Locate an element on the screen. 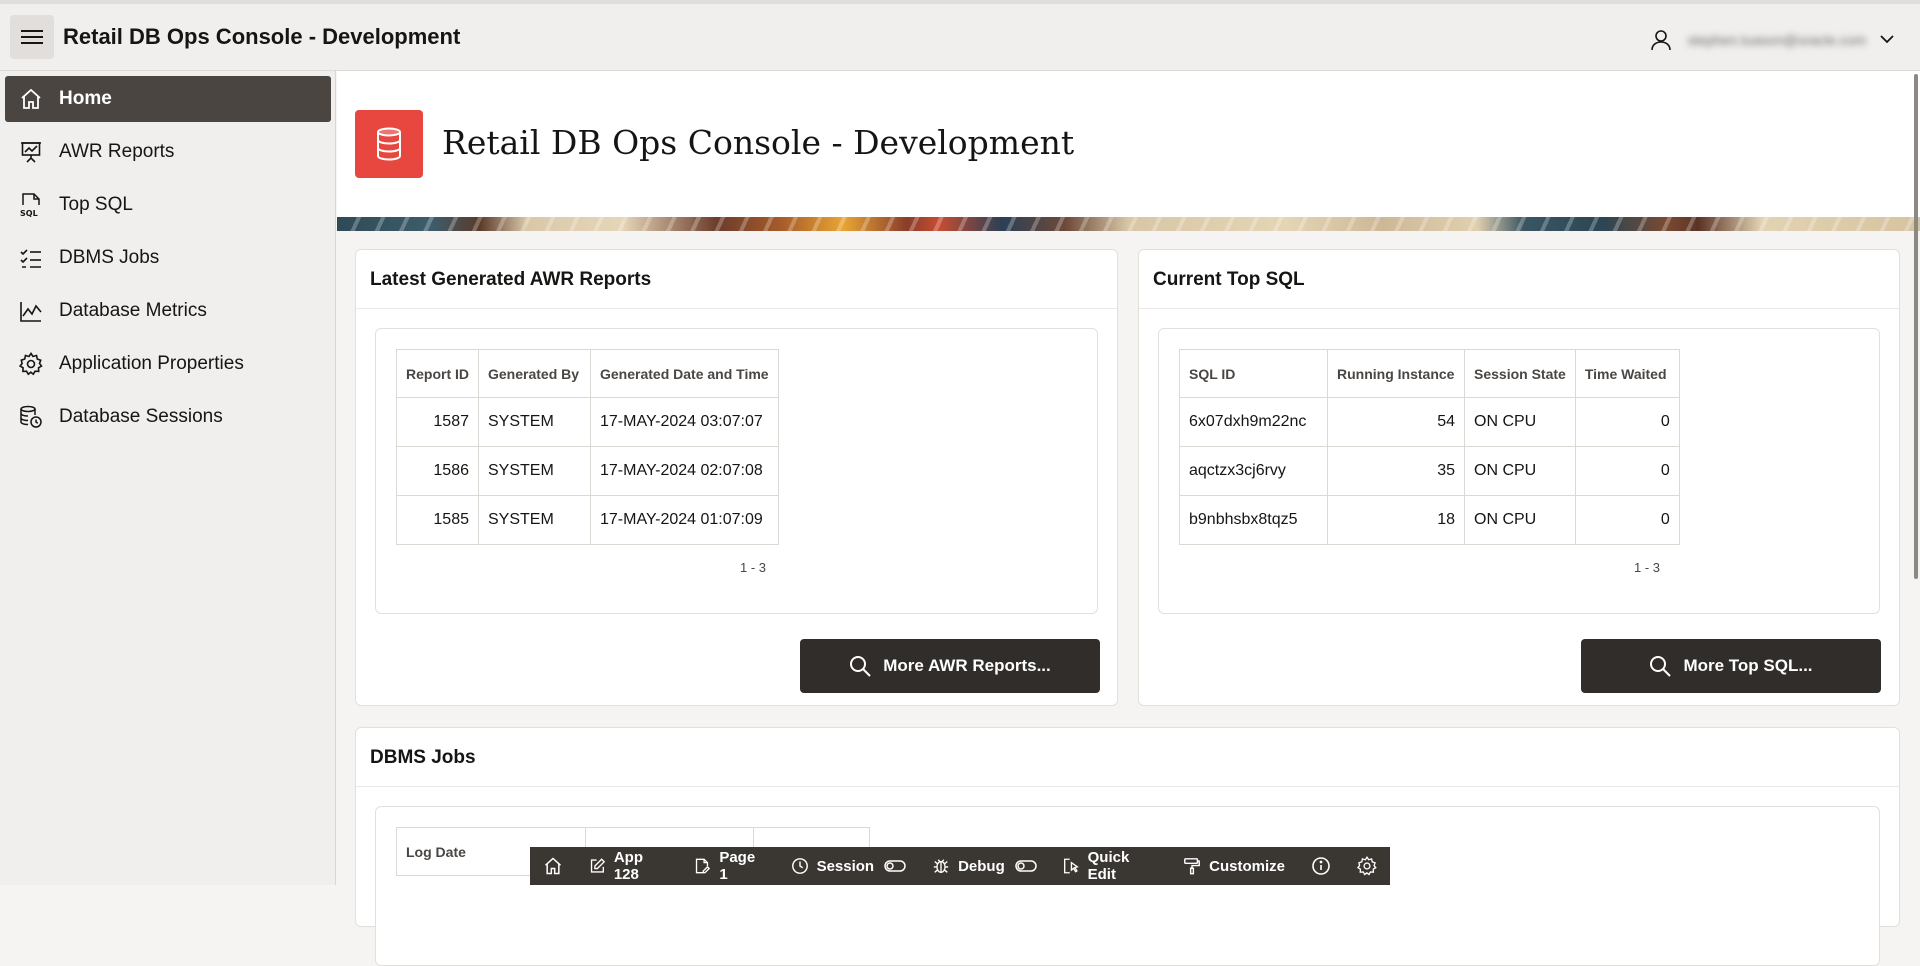 This screenshot has height=966, width=1920. column-header: Running Instance is located at coordinates (1396, 373).